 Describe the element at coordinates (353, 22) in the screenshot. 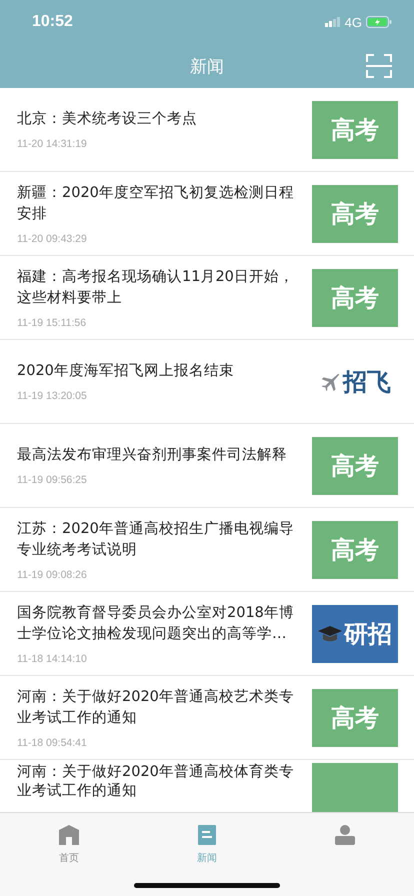

I see `network-label: 4G` at that location.